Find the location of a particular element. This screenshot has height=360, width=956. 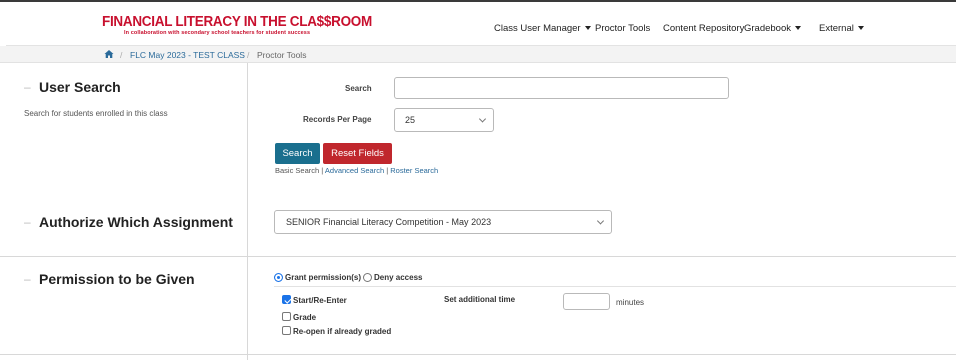

records-per-page-label: Records Per Page is located at coordinates (337, 119).